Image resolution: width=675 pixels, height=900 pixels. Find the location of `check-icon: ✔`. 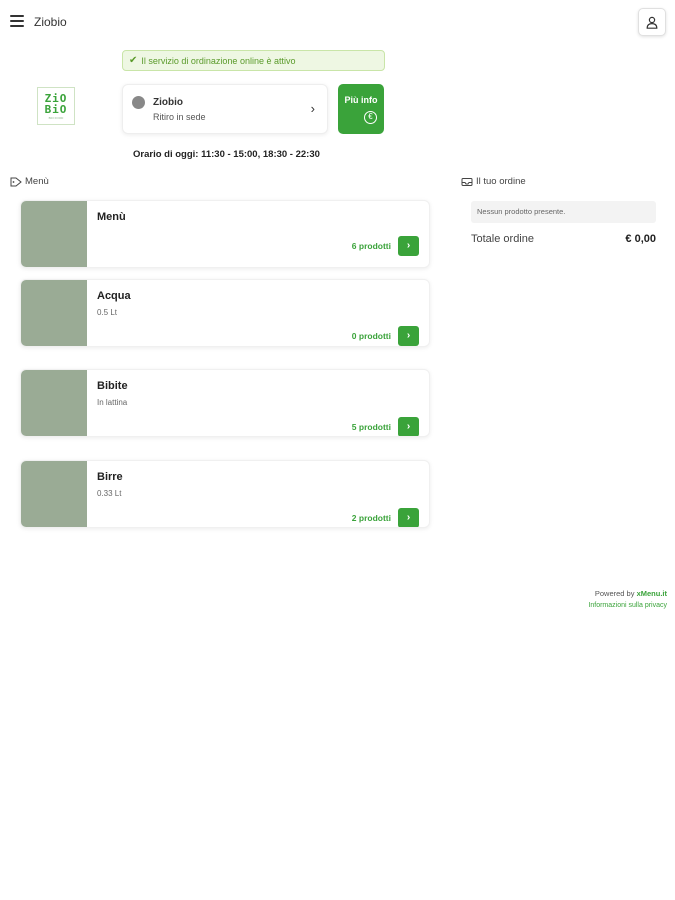

check-icon: ✔ is located at coordinates (133, 60).